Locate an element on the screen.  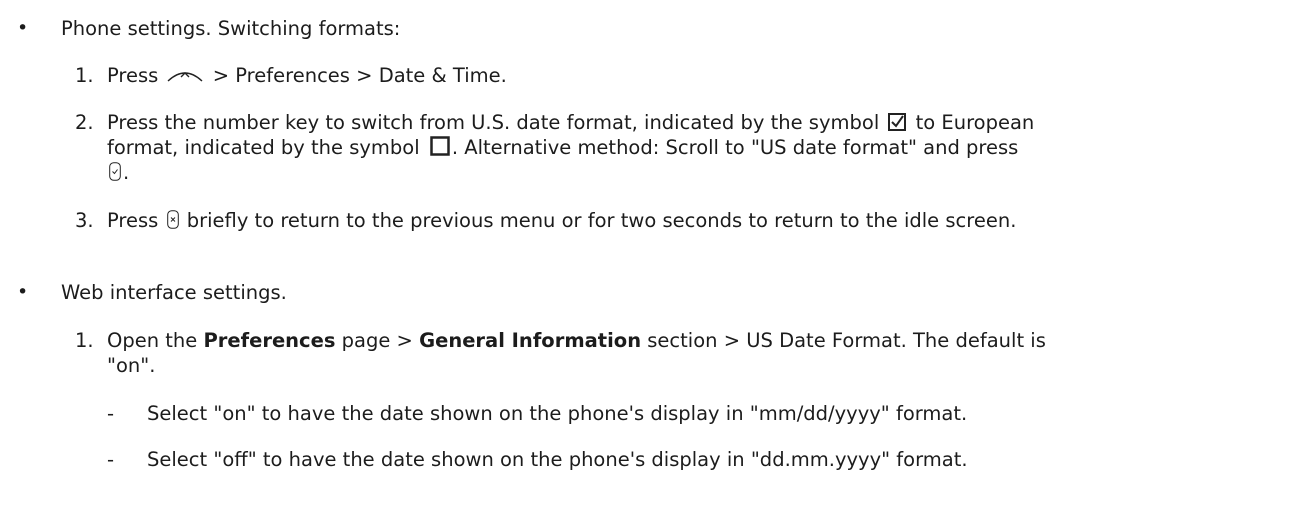
step-text: . is located at coordinates (126, 172).